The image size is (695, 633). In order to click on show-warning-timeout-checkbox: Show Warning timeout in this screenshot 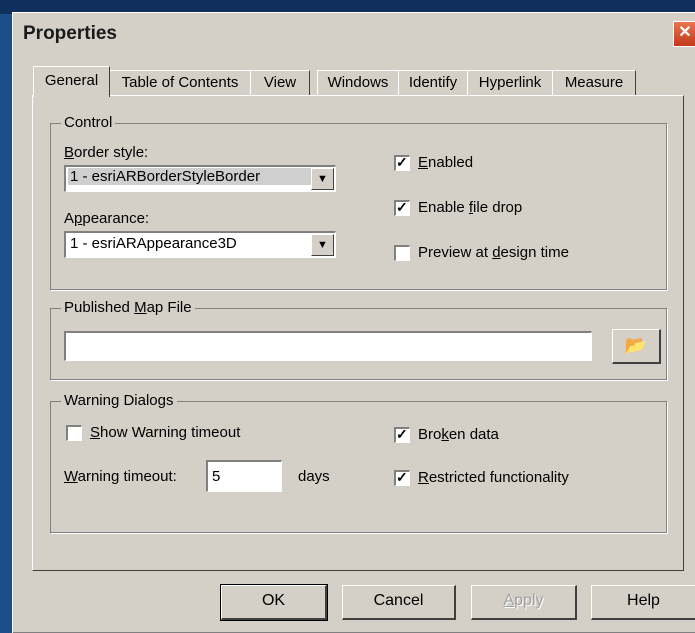, I will do `click(153, 434)`.